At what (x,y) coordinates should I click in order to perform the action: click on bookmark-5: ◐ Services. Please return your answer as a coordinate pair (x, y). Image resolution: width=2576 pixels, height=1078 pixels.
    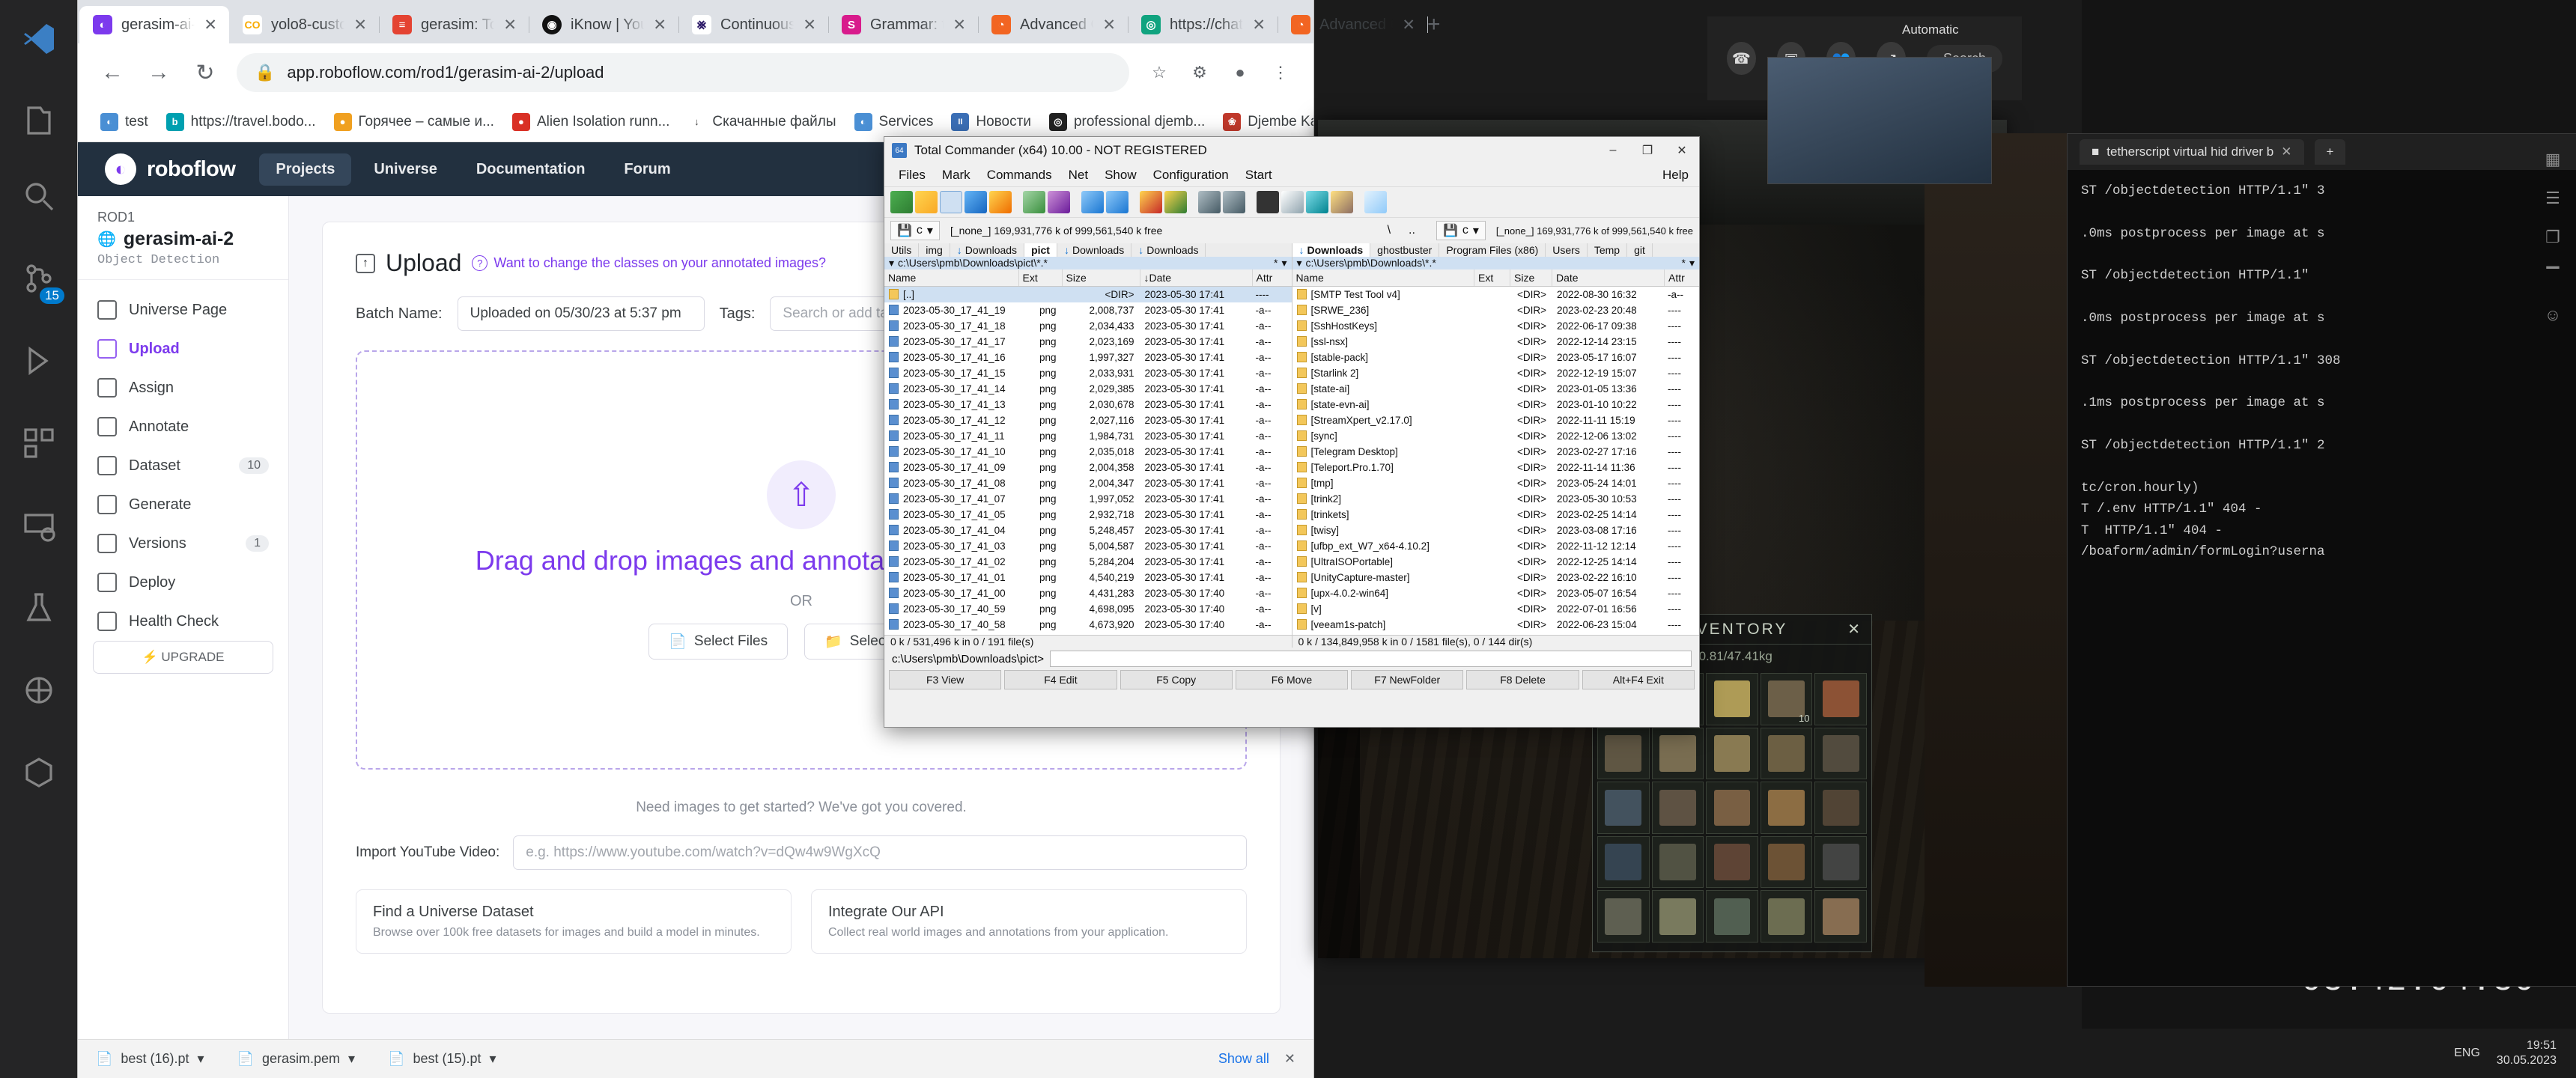
    Looking at the image, I should click on (894, 122).